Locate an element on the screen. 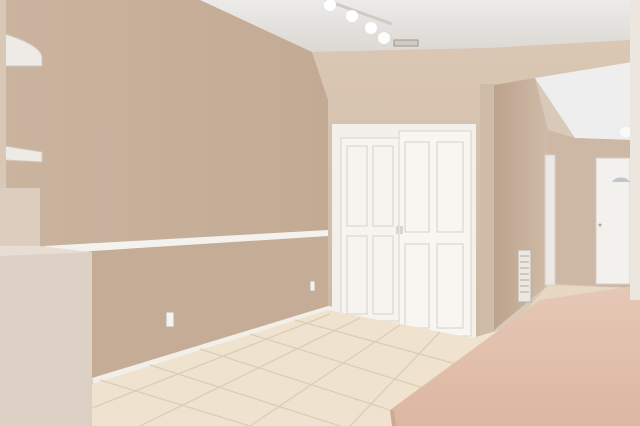 This screenshot has width=640, height=426. closet-door-knob-icon is located at coordinates (397, 230).